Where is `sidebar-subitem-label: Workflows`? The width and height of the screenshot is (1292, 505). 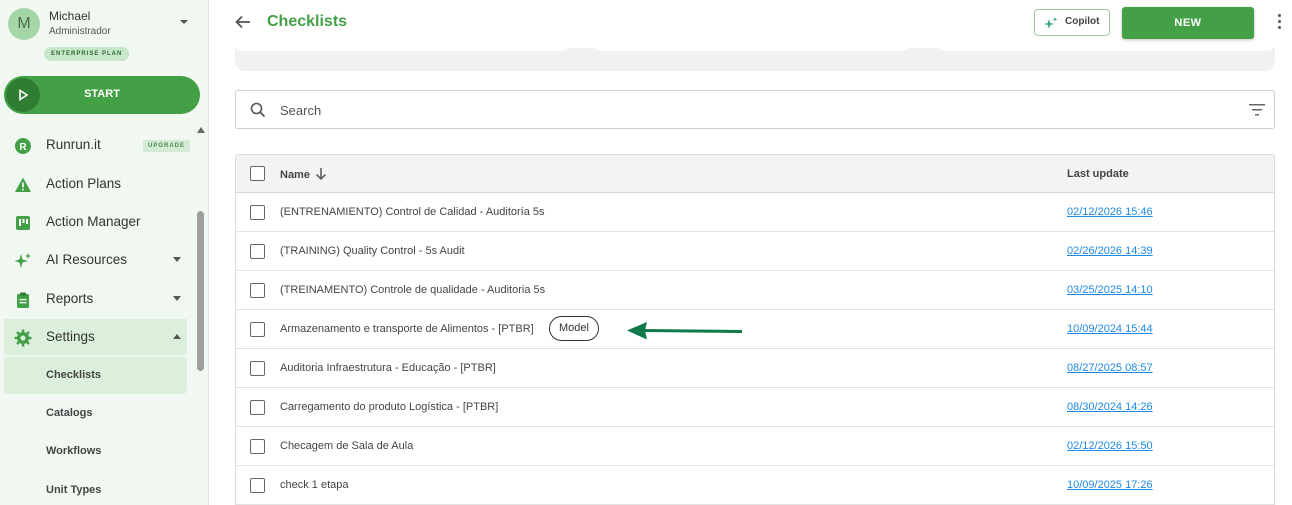 sidebar-subitem-label: Workflows is located at coordinates (74, 451).